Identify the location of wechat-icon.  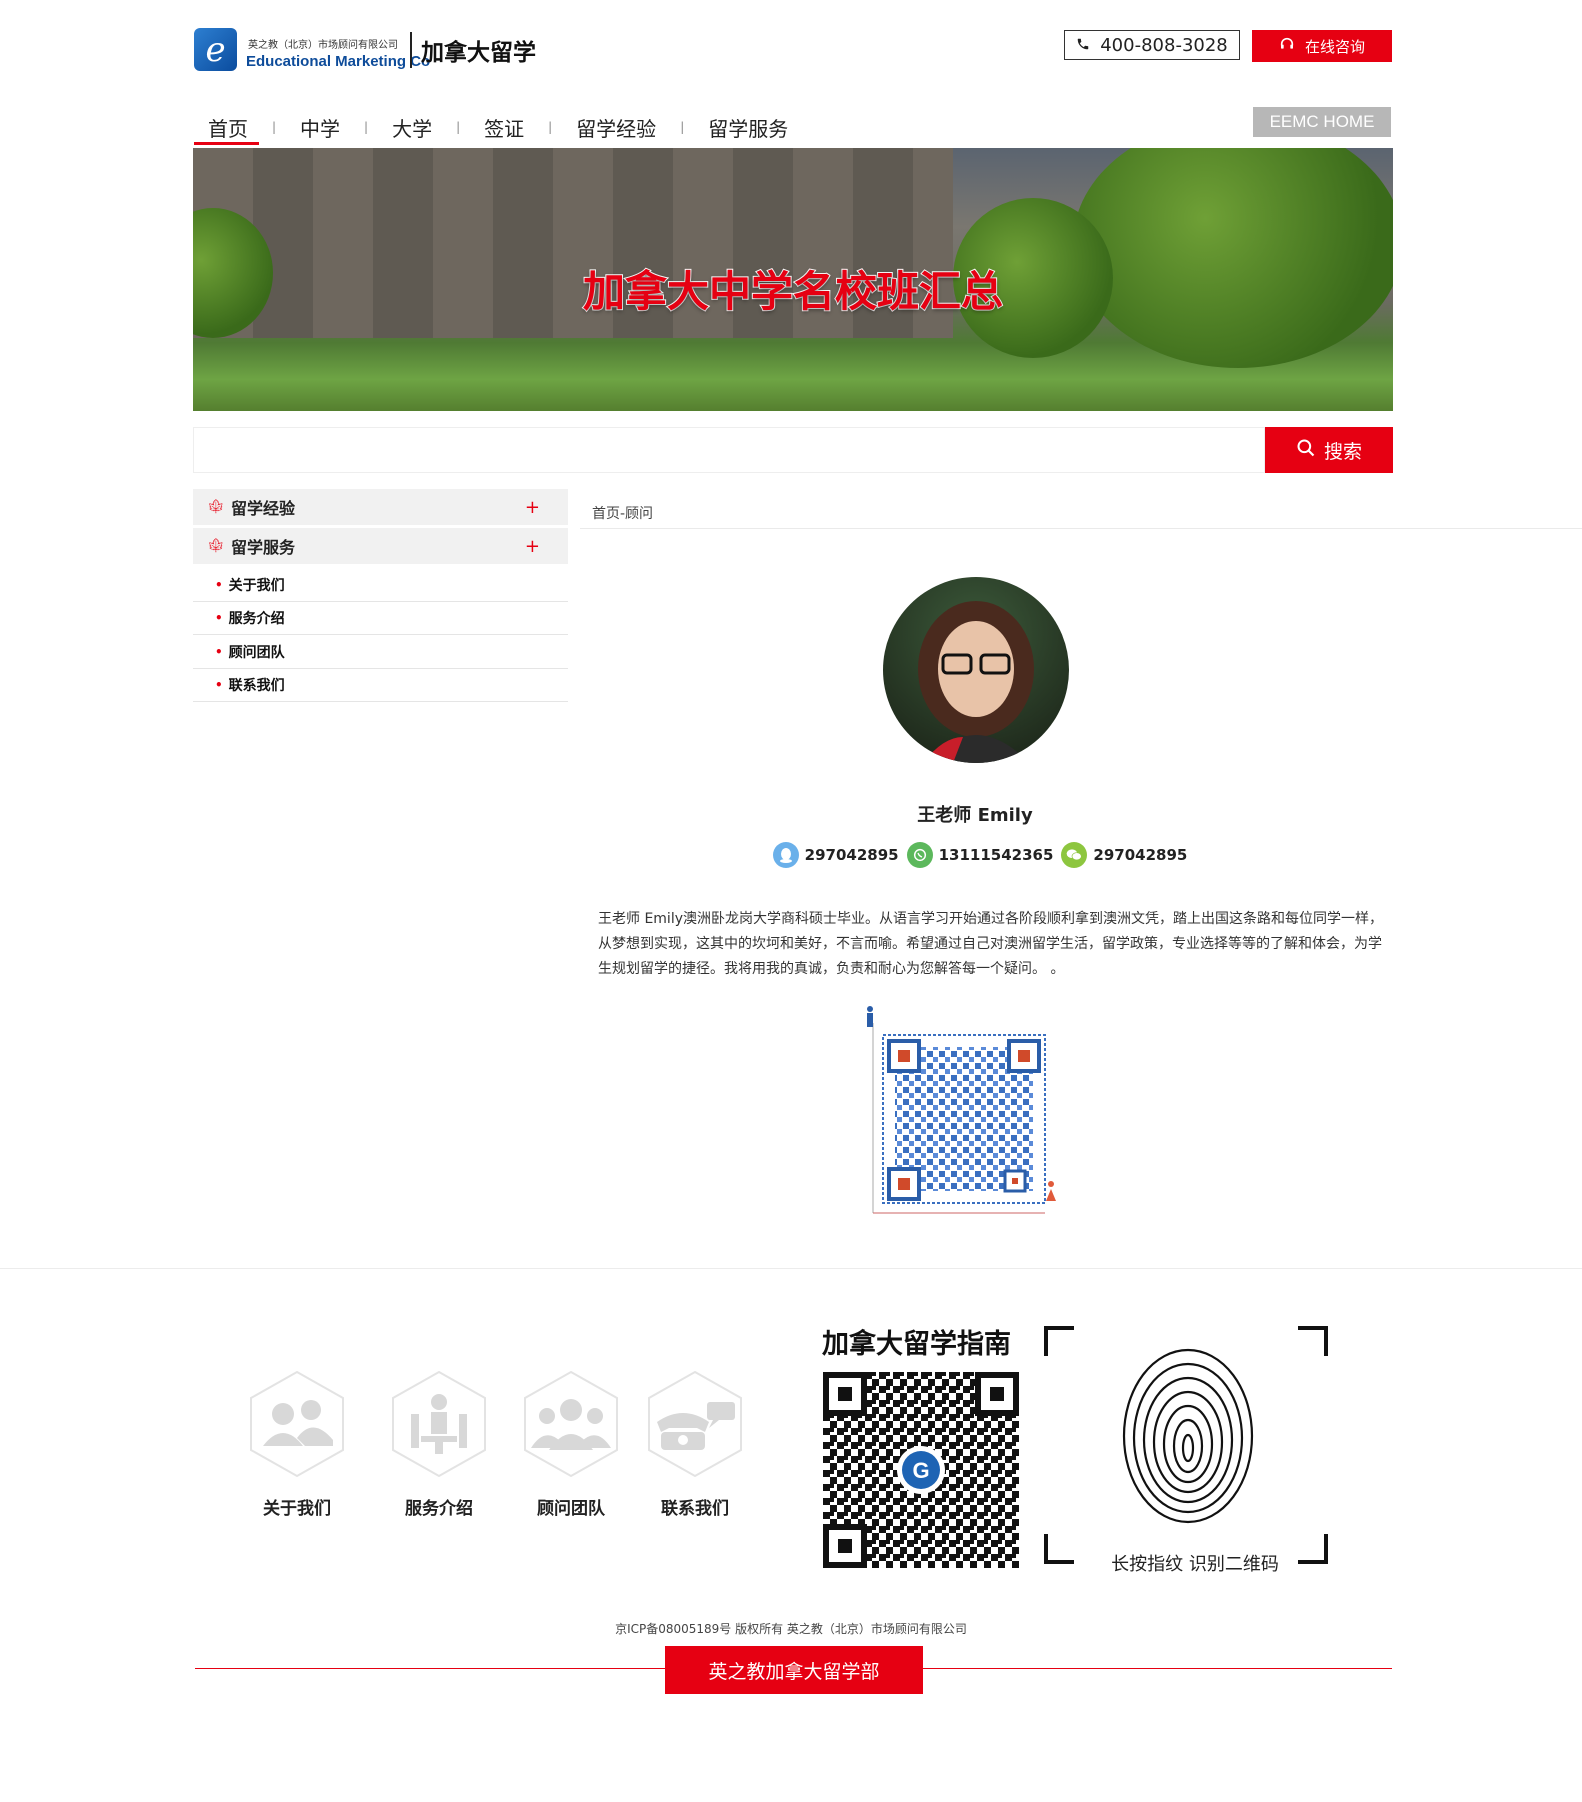
(1074, 855).